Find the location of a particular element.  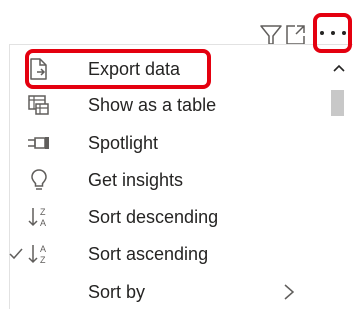

checkmark-icon is located at coordinates (16, 254).